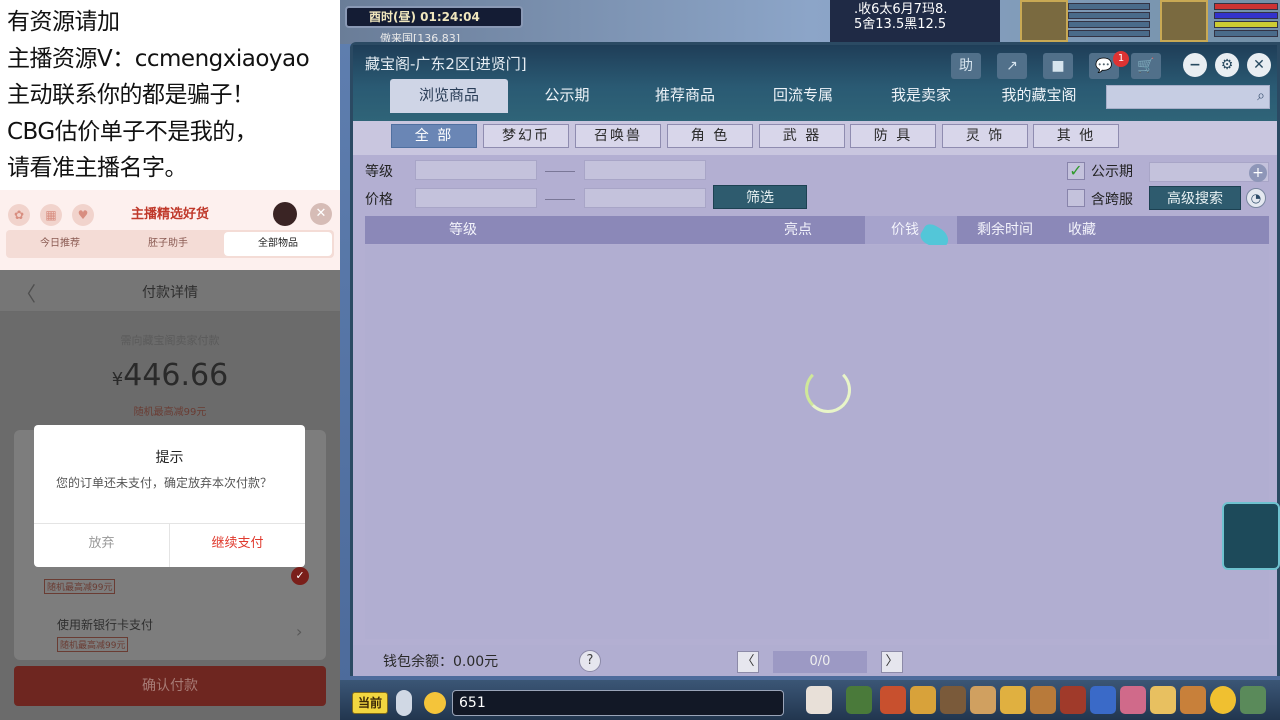 The width and height of the screenshot is (1280, 720). Describe the element at coordinates (1258, 173) in the screenshot. I see `plus-icon: +` at that location.